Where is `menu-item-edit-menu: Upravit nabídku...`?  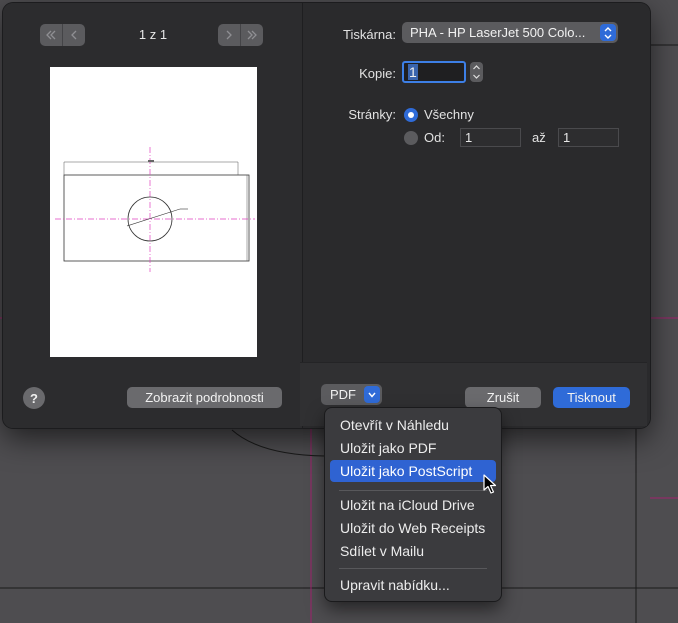 menu-item-edit-menu: Upravit nabídku... is located at coordinates (413, 585).